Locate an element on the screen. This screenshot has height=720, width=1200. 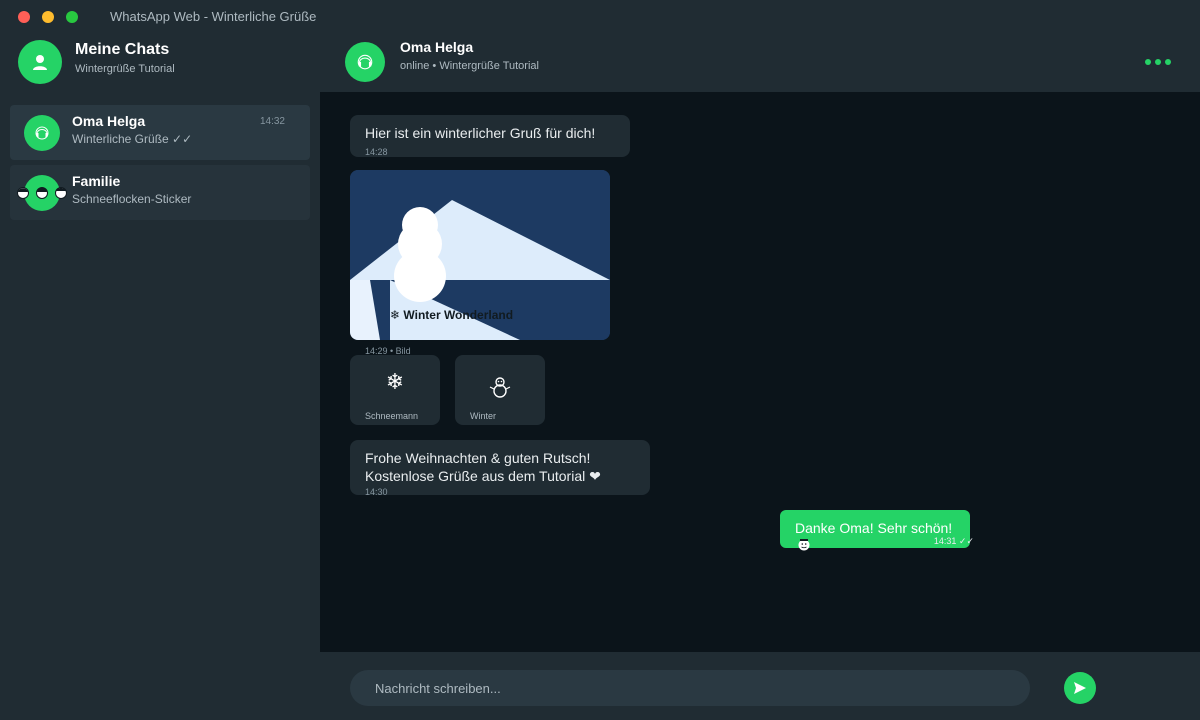
chat-item-oma-helga: Oma Helga Winterliche Grüße ✓✓ 14:32 is located at coordinates (160, 132).